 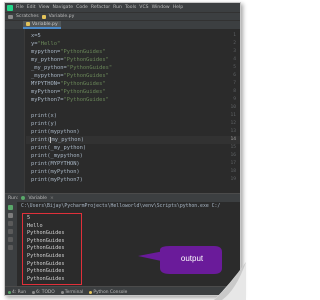 What do you see at coordinates (178, 7) in the screenshot?
I see `menu-help: Help` at bounding box center [178, 7].